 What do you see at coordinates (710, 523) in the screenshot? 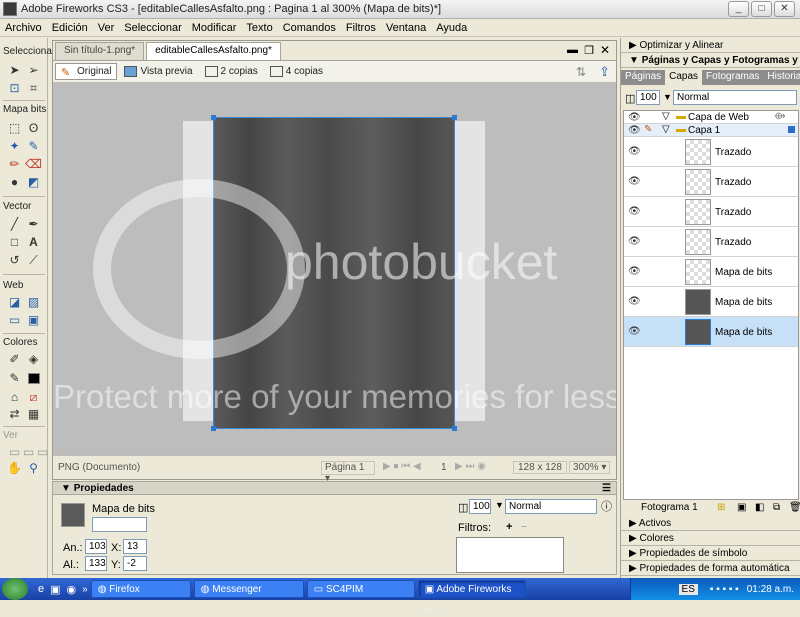
I see `assets-panel-header: ▶ Activos` at bounding box center [710, 523].